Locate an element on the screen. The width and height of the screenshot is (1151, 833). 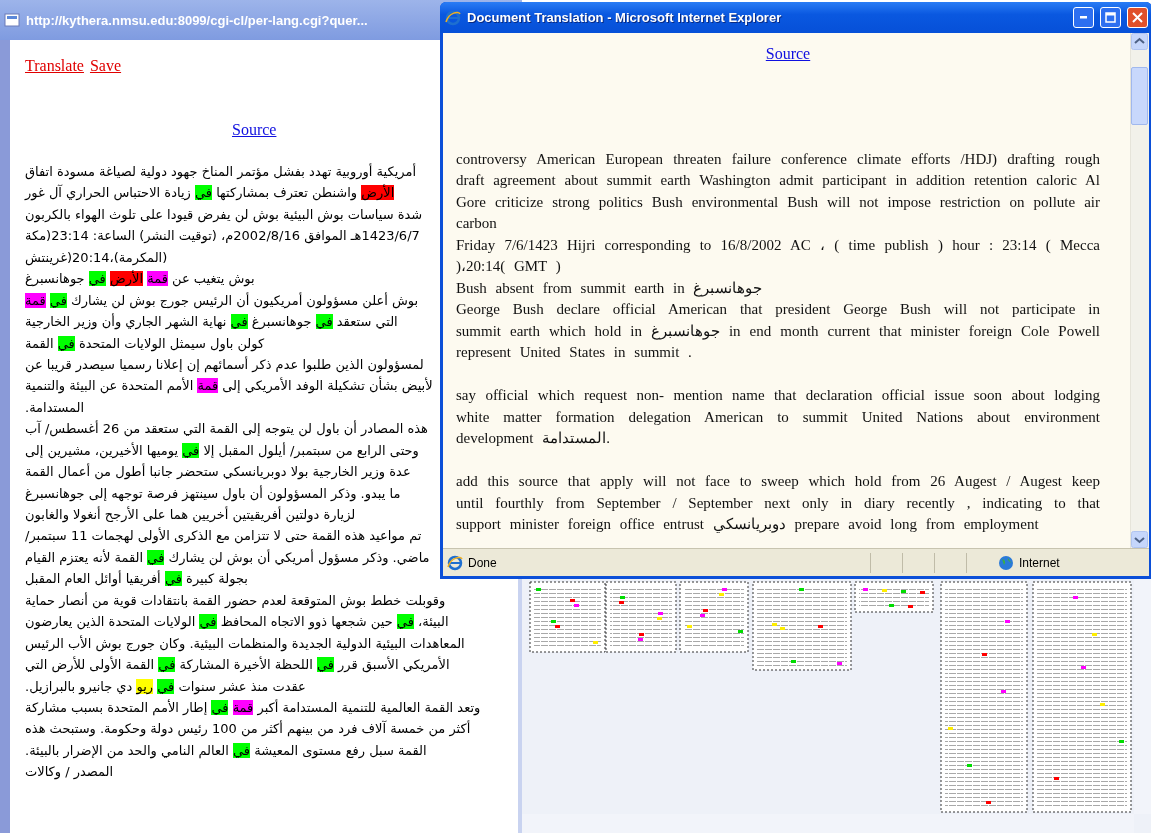
arabic-text: العالم النامي والحد من الإضرار بالبيئة. is located at coordinates (127, 750).